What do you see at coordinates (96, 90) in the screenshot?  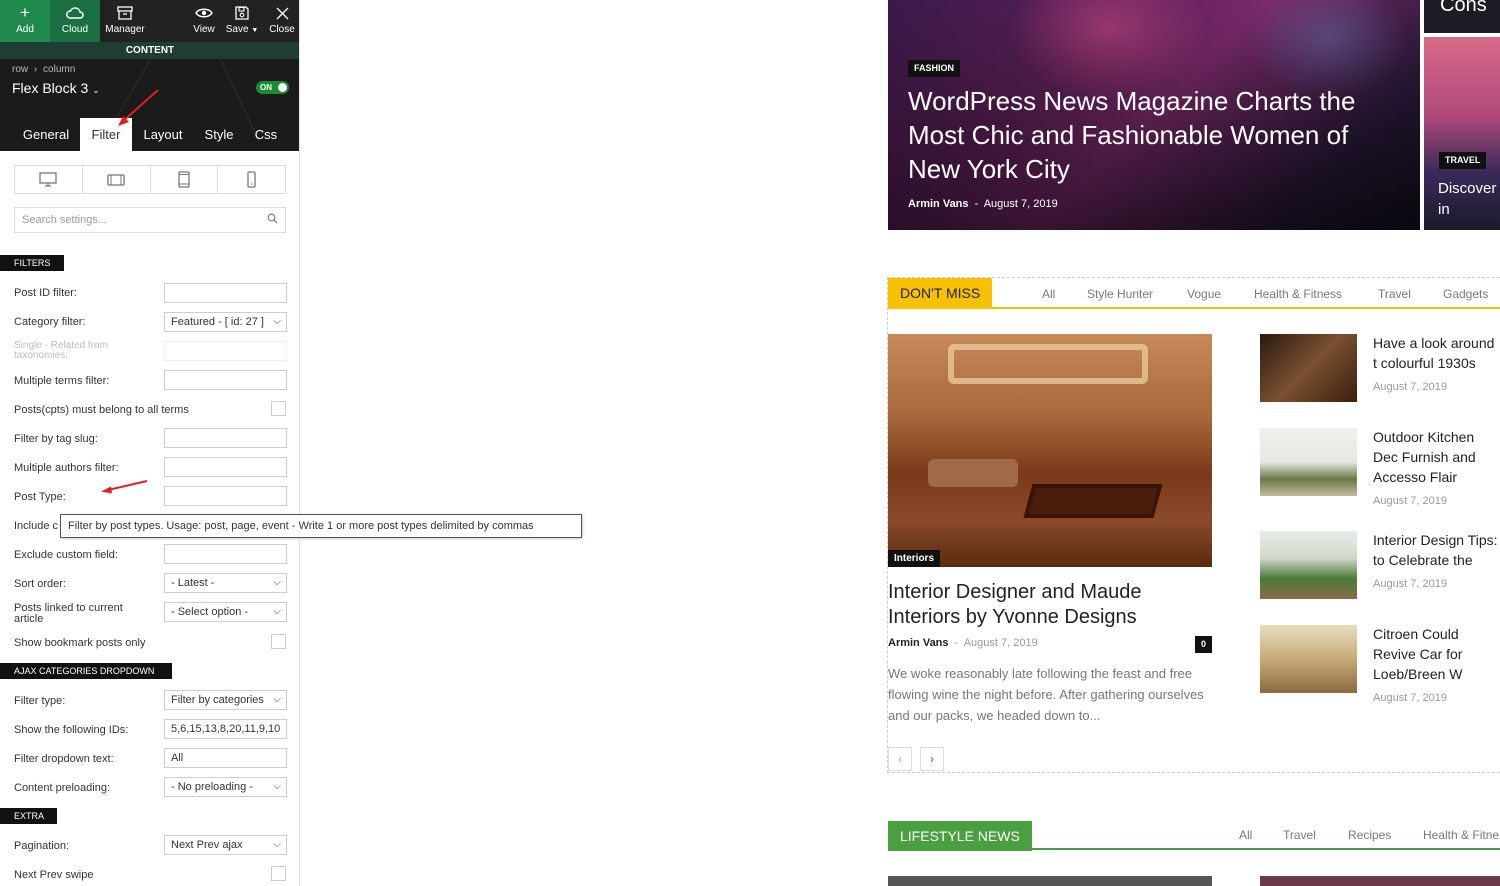 I see `chevron-down-icon: ⌄` at bounding box center [96, 90].